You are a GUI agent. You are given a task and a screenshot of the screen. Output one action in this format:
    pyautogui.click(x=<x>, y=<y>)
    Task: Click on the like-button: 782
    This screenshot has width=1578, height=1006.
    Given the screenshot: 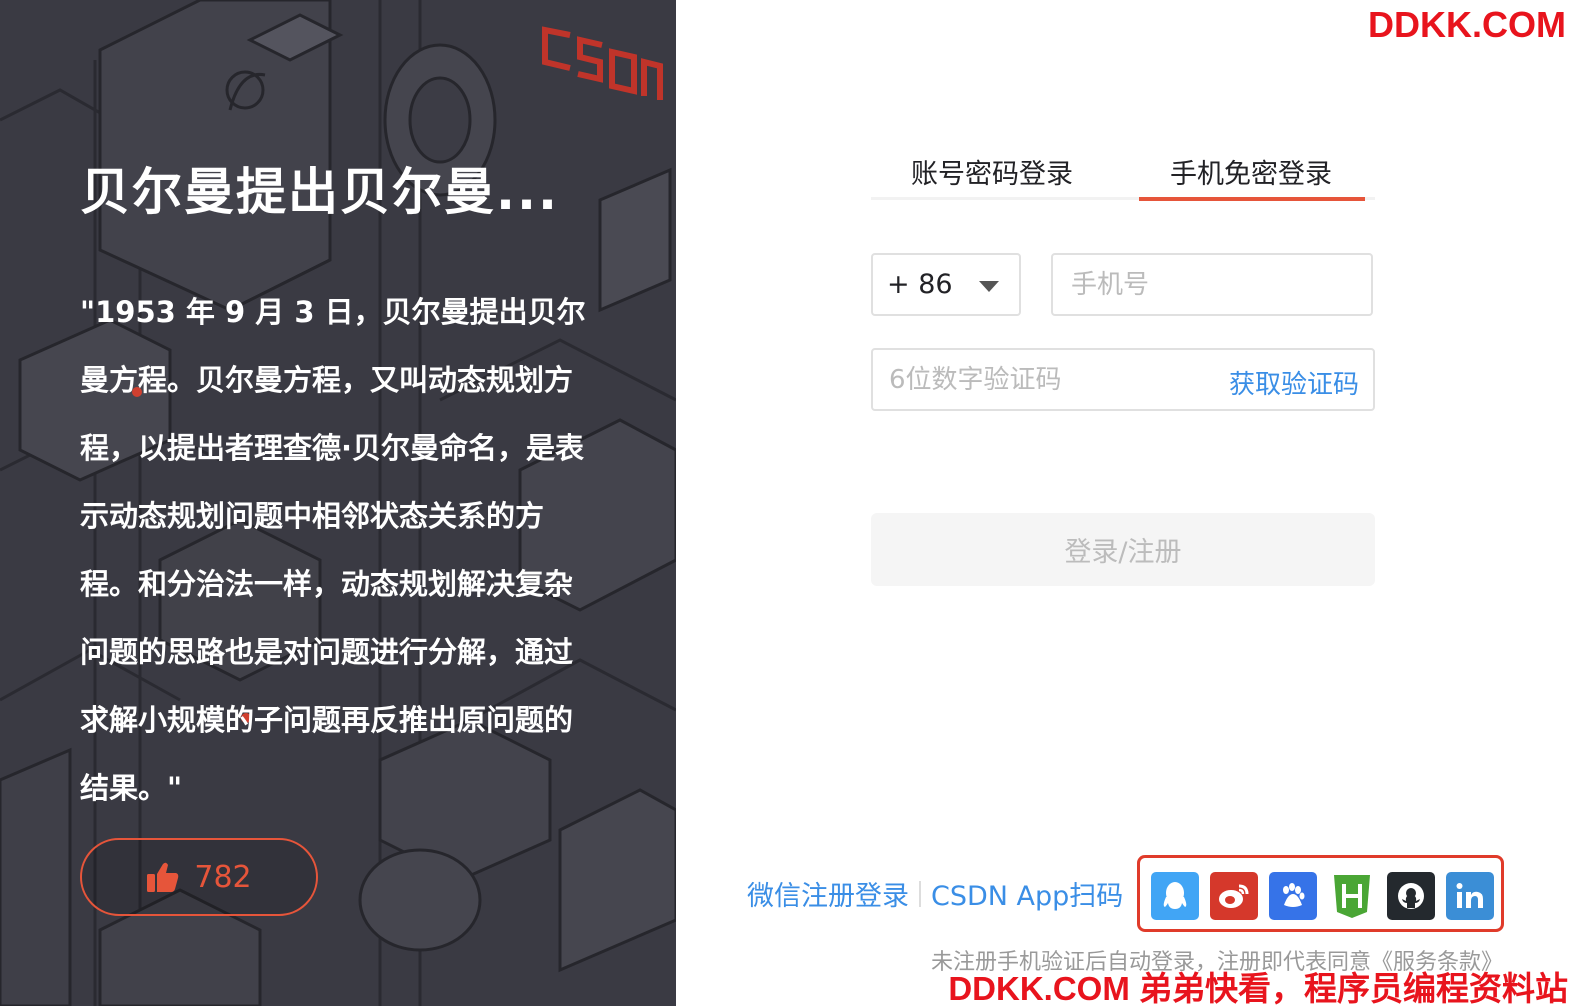 What is the action you would take?
    pyautogui.click(x=199, y=877)
    